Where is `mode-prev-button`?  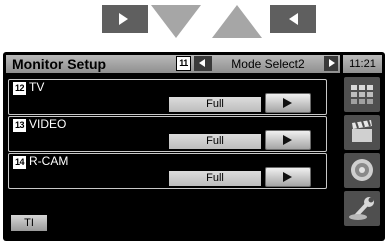 mode-prev-button is located at coordinates (203, 63).